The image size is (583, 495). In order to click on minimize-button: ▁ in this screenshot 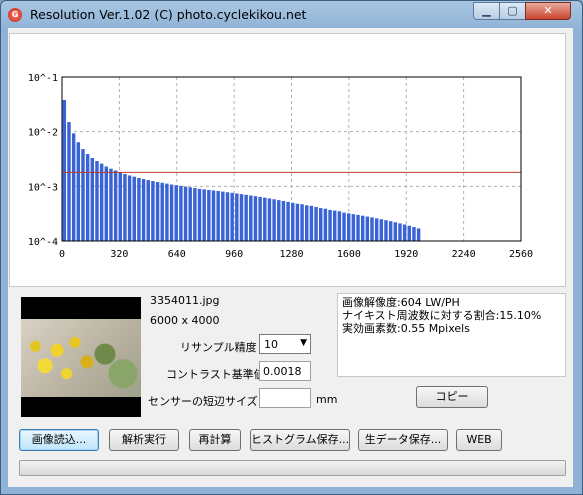, I will do `click(486, 11)`.